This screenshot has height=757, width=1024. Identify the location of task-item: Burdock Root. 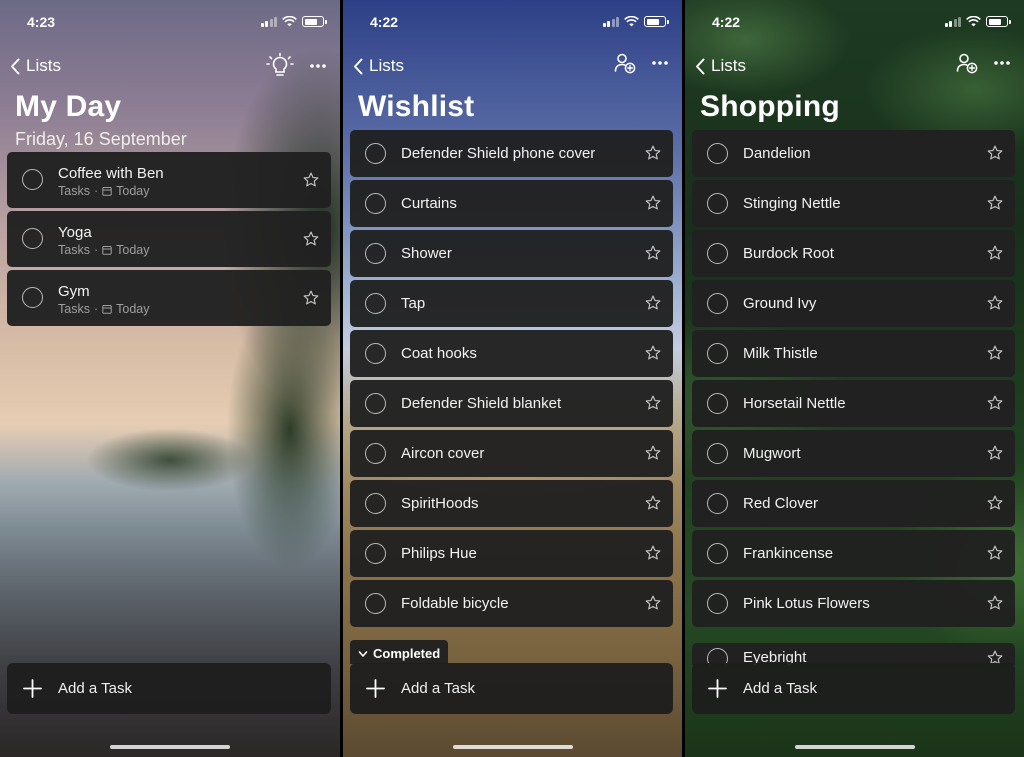
(853, 253).